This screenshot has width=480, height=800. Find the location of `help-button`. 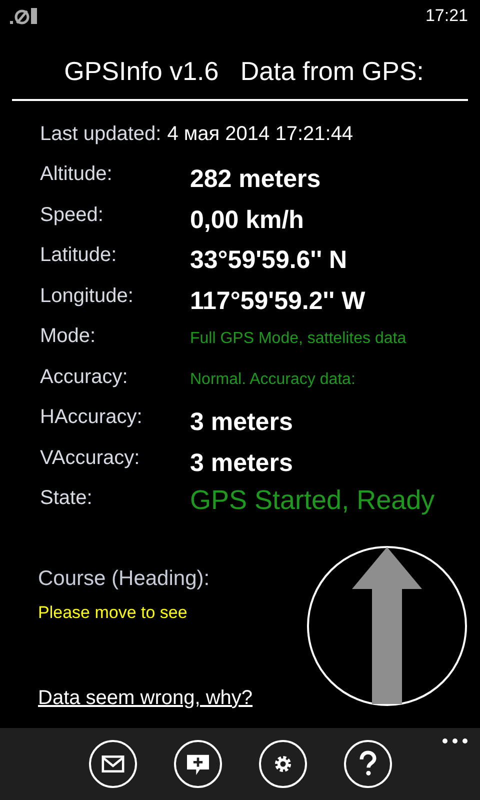

help-button is located at coordinates (368, 764).